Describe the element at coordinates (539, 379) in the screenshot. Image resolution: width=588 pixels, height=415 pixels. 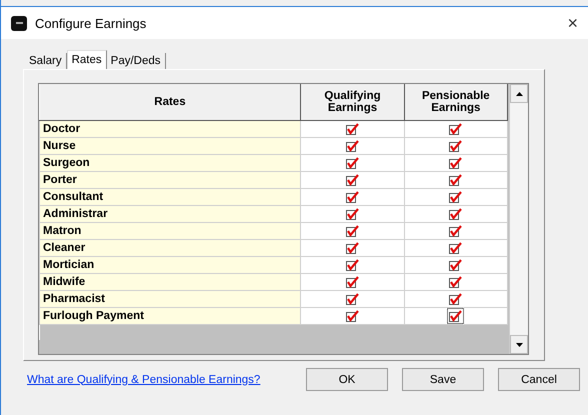
I see `dialog-button: Cancel` at that location.